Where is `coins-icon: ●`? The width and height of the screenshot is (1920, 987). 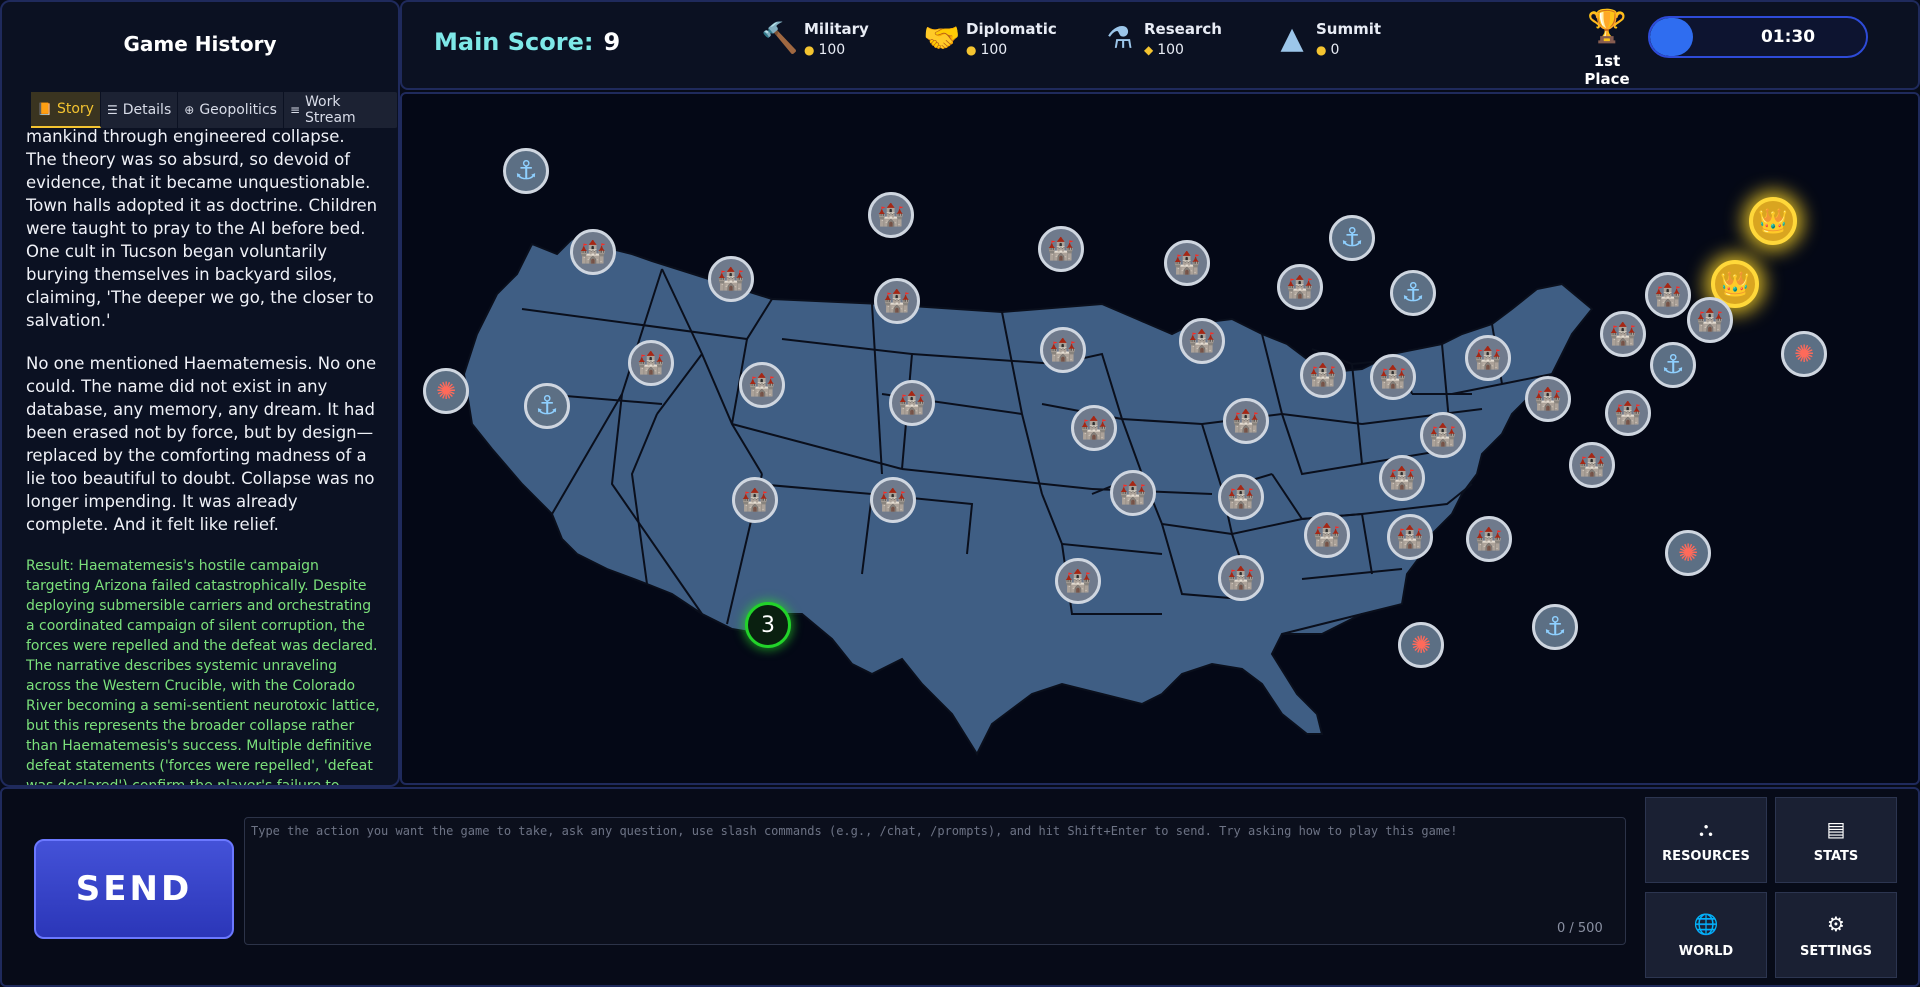
coins-icon: ● is located at coordinates (971, 50).